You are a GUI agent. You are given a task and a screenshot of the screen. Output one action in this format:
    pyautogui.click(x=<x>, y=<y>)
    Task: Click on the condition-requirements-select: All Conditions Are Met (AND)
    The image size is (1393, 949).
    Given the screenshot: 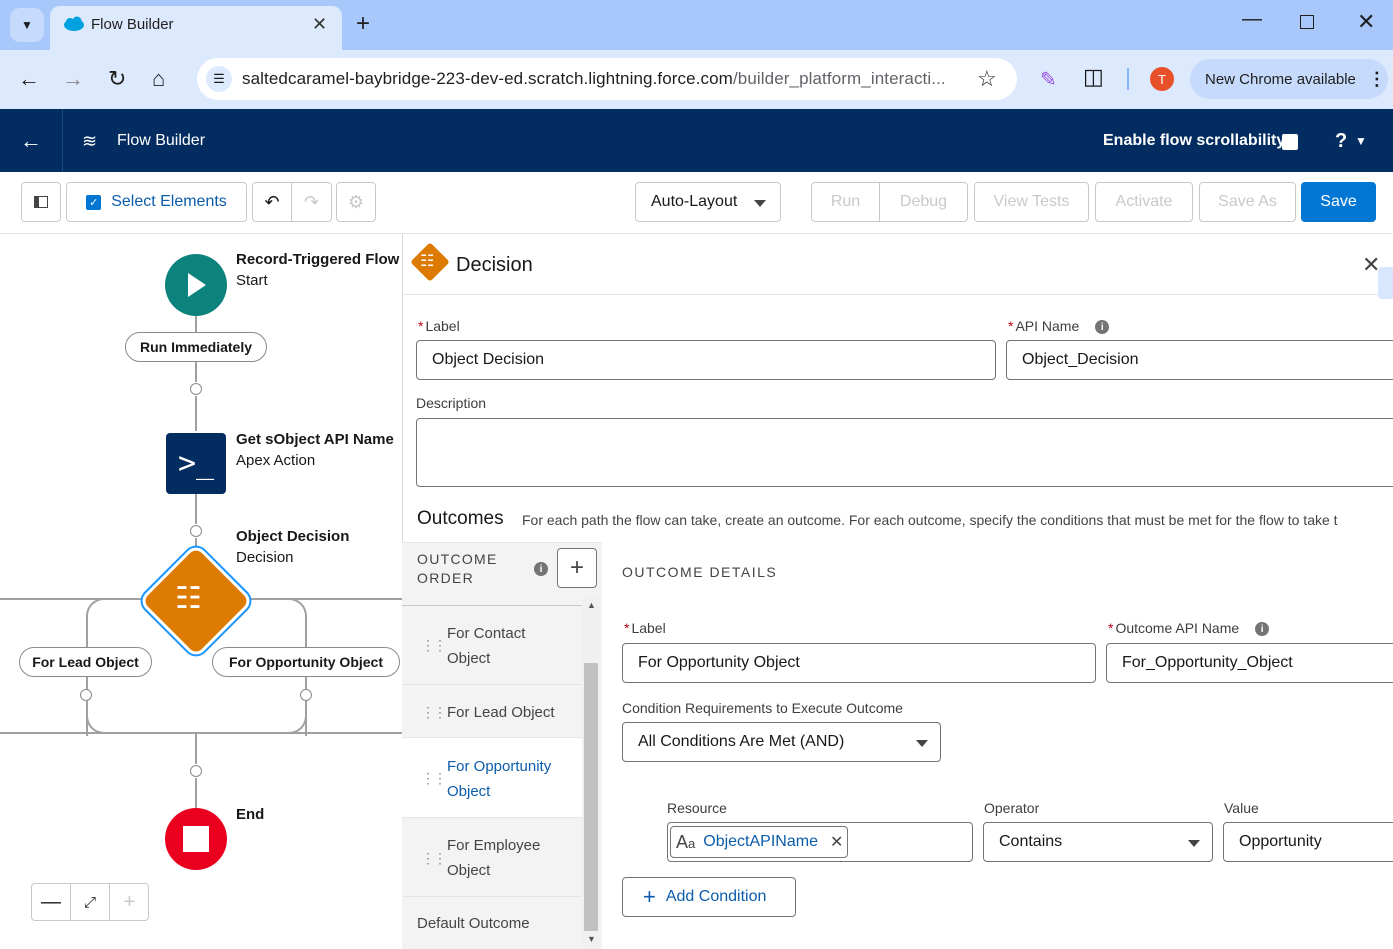 What is the action you would take?
    pyautogui.click(x=781, y=742)
    